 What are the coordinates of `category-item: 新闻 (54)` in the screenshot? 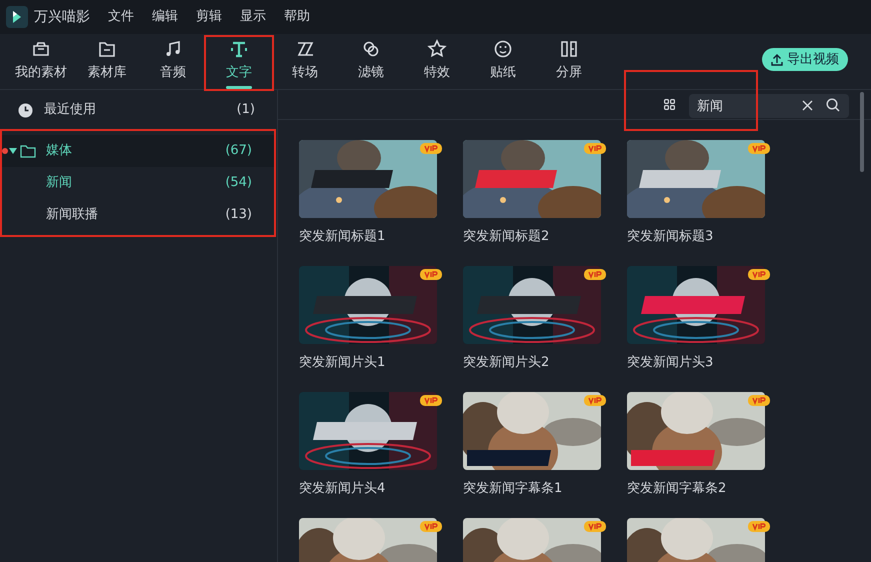 It's located at (138, 183).